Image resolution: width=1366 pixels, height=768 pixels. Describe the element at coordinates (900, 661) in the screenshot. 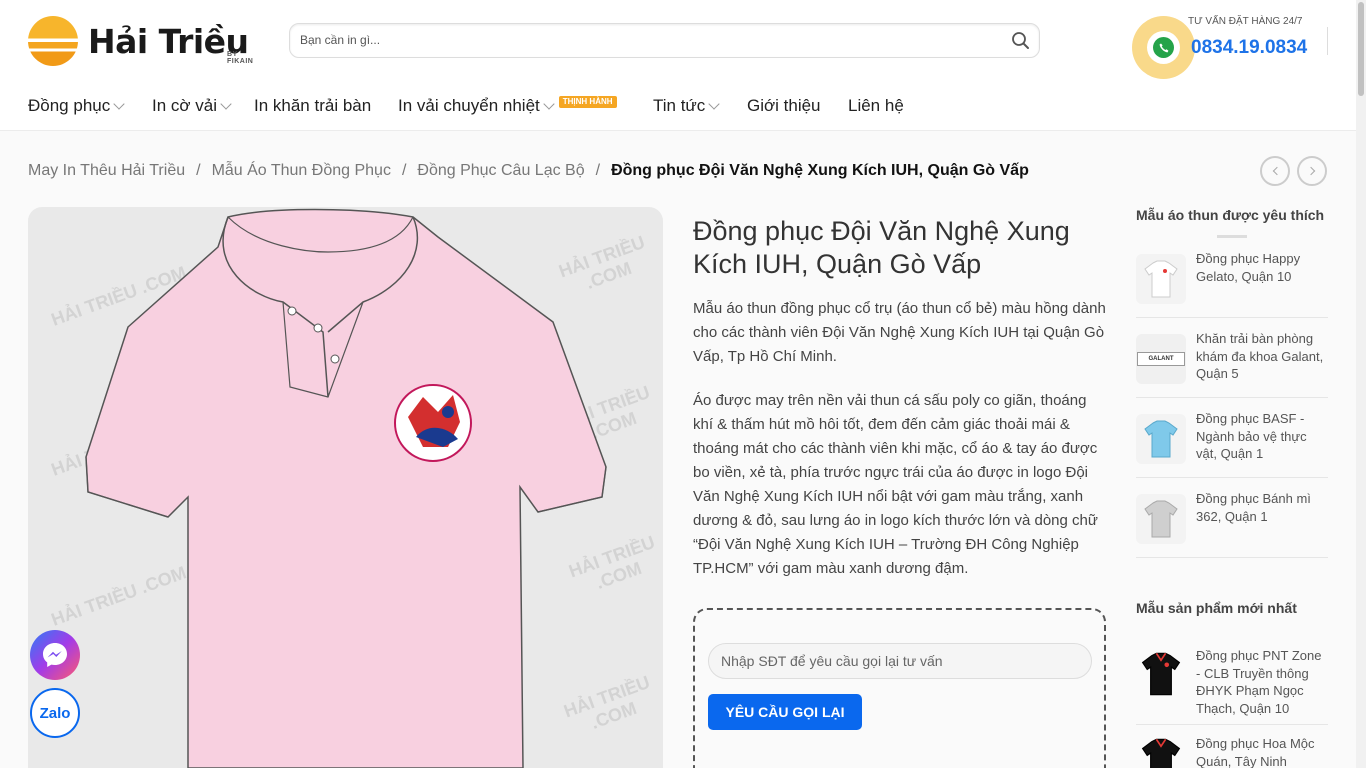

I see `phone-number-input` at that location.